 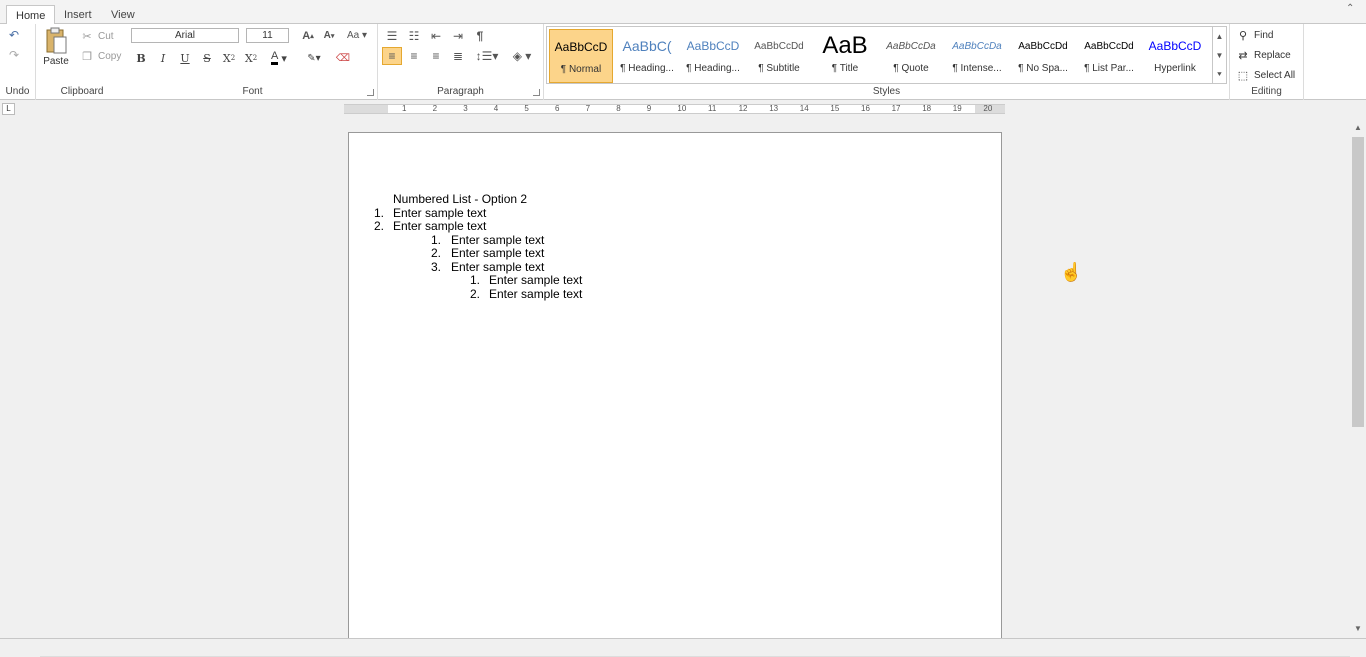 I want to click on bullets-icon: ☰, so click(x=392, y=35).